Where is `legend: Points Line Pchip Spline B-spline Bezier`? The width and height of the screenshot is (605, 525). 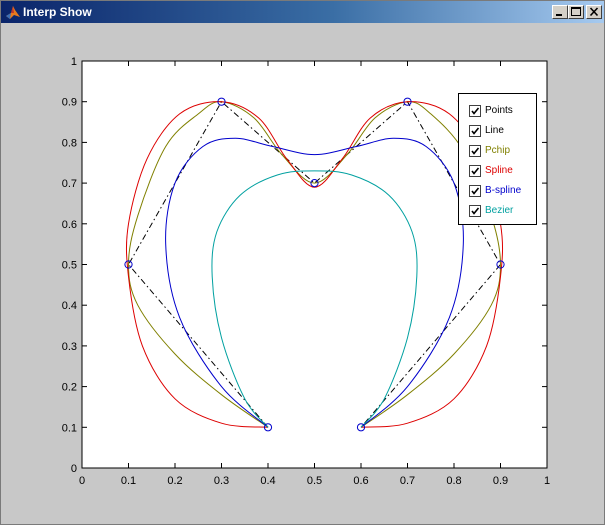
legend: Points Line Pchip Spline B-spline Bezier is located at coordinates (497, 159).